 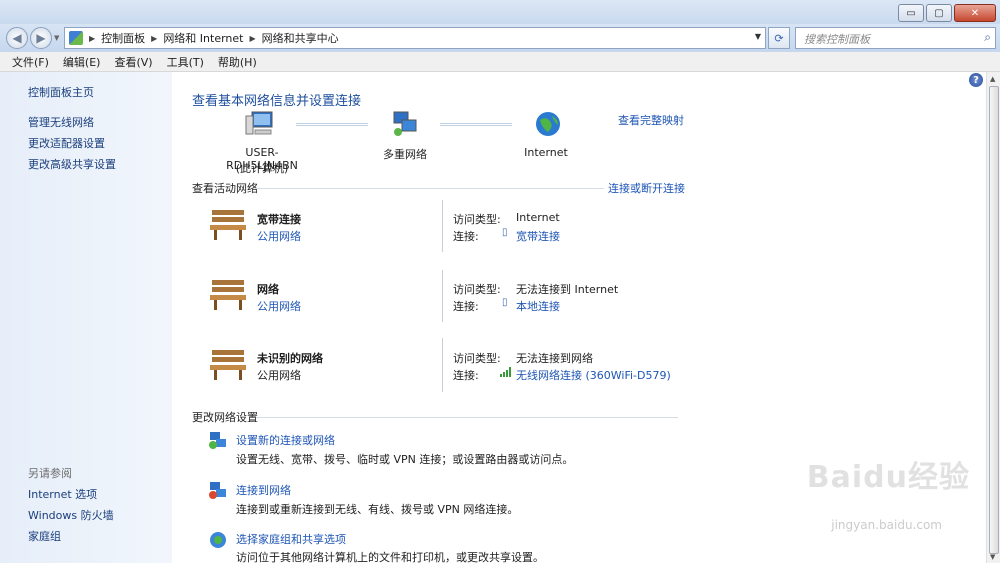 What do you see at coordinates (217, 440) in the screenshot?
I see `new-connection-icon` at bounding box center [217, 440].